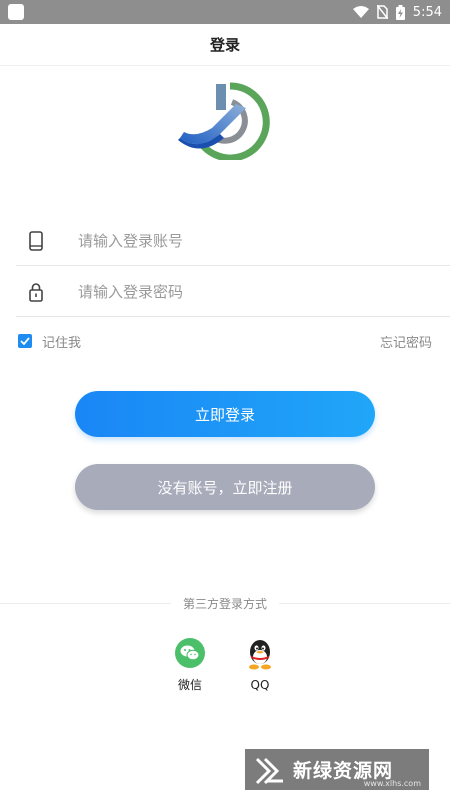 The image size is (450, 800). I want to click on watermark: 新绿资源网 www.xlhs.com, so click(337, 769).